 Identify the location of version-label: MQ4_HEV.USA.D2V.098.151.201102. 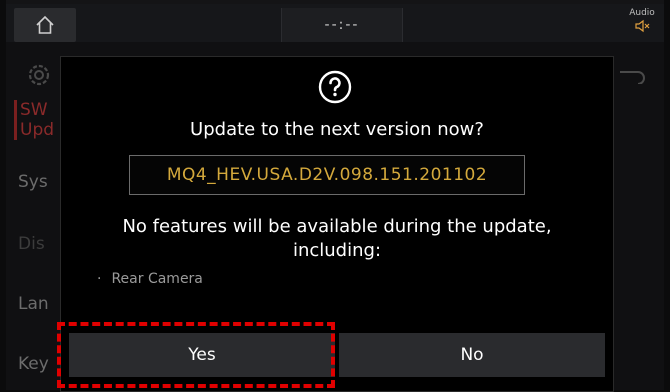
(327, 175).